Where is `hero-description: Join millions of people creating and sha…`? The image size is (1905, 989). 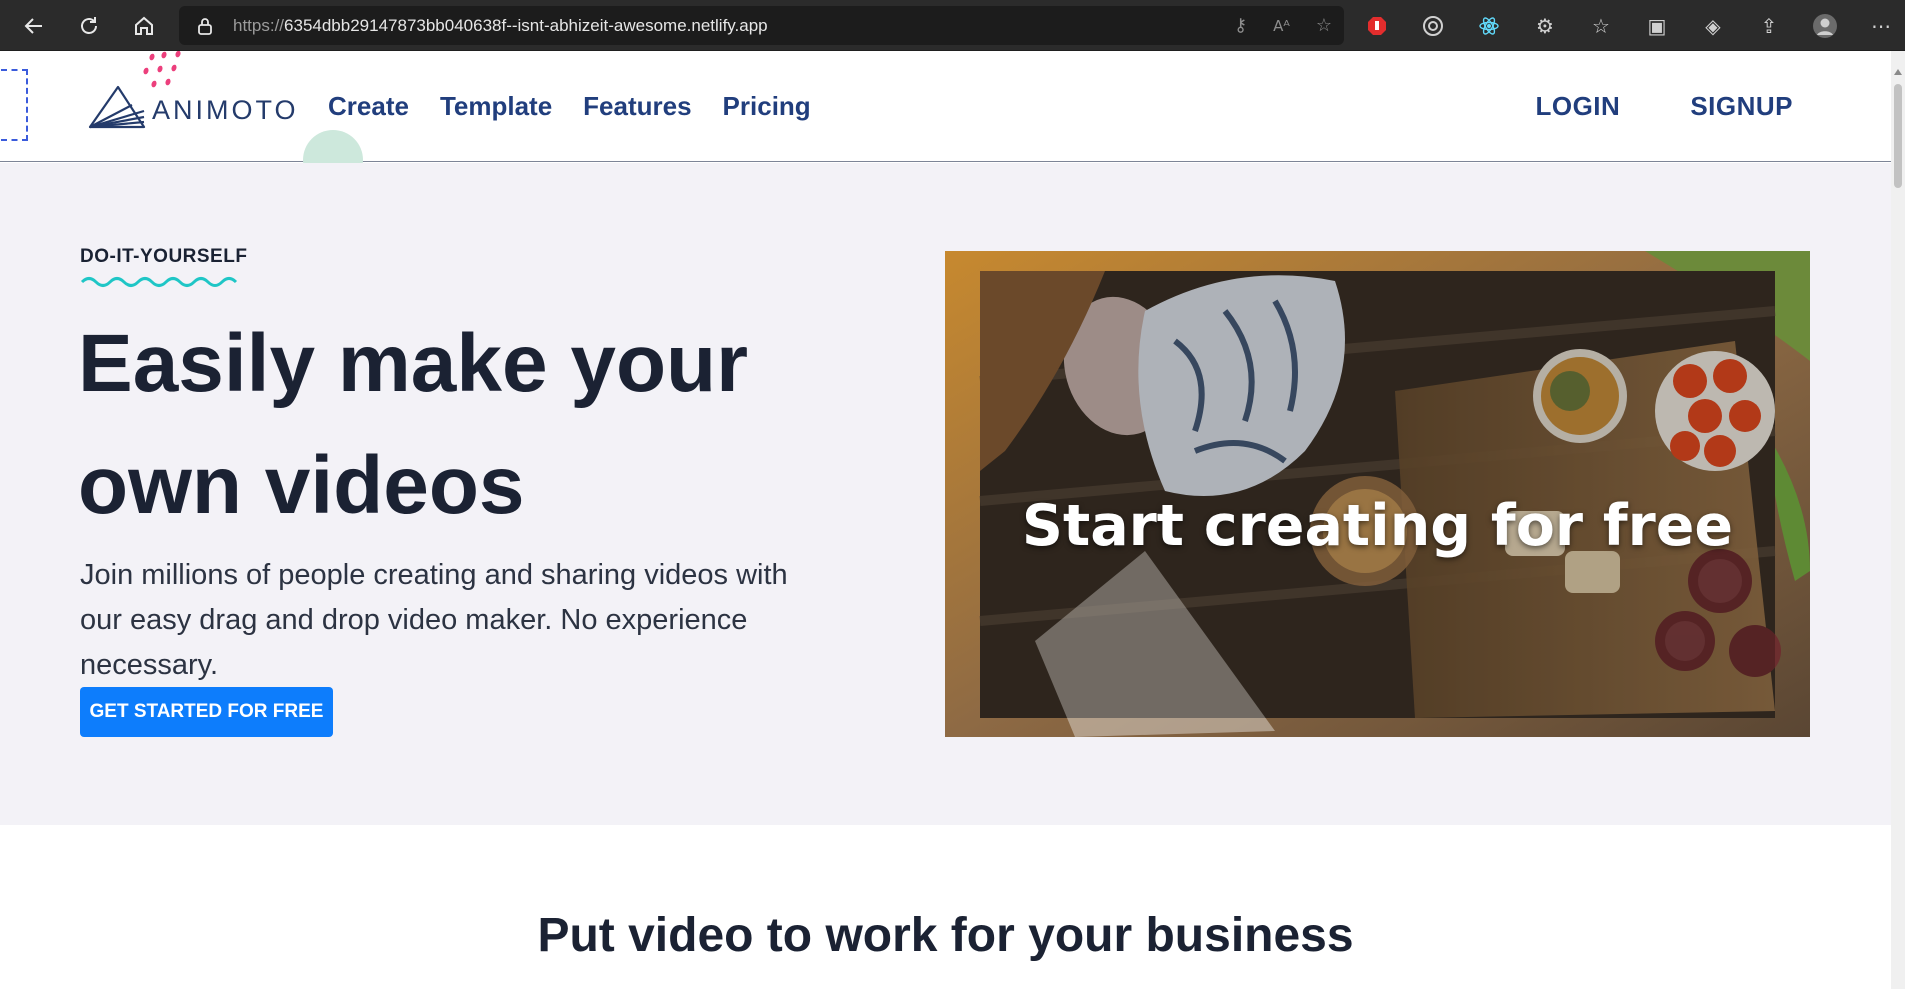
hero-description: Join millions of people creating and sha… is located at coordinates (434, 620).